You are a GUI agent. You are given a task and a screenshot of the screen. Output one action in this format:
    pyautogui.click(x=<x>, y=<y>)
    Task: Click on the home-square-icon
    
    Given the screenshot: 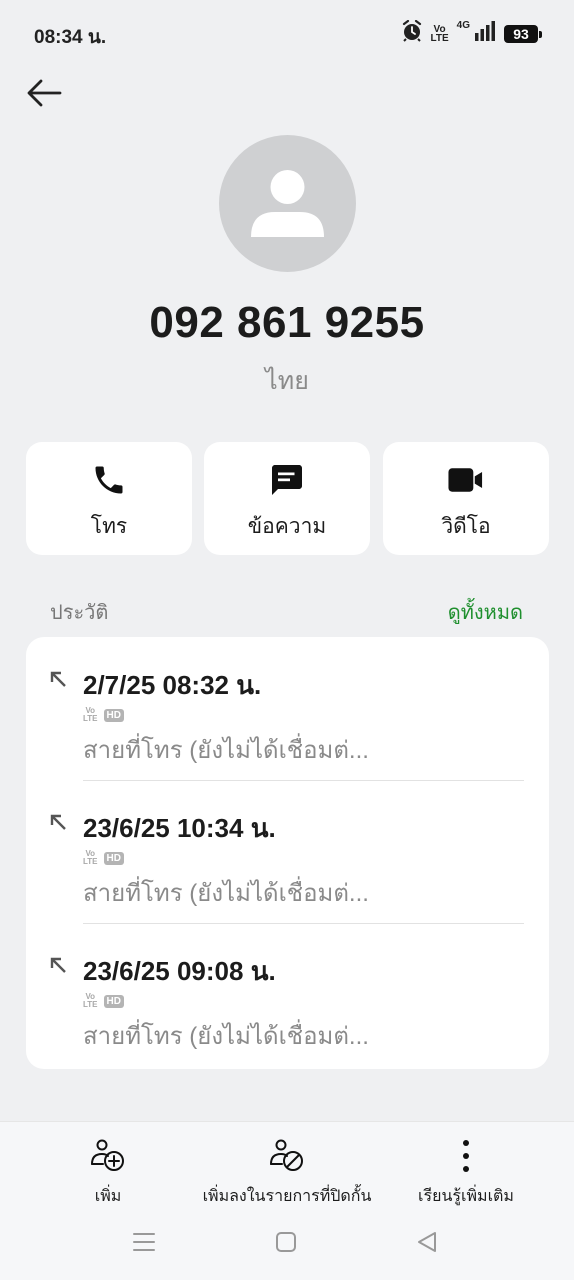 What is the action you would take?
    pyautogui.click(x=286, y=1242)
    